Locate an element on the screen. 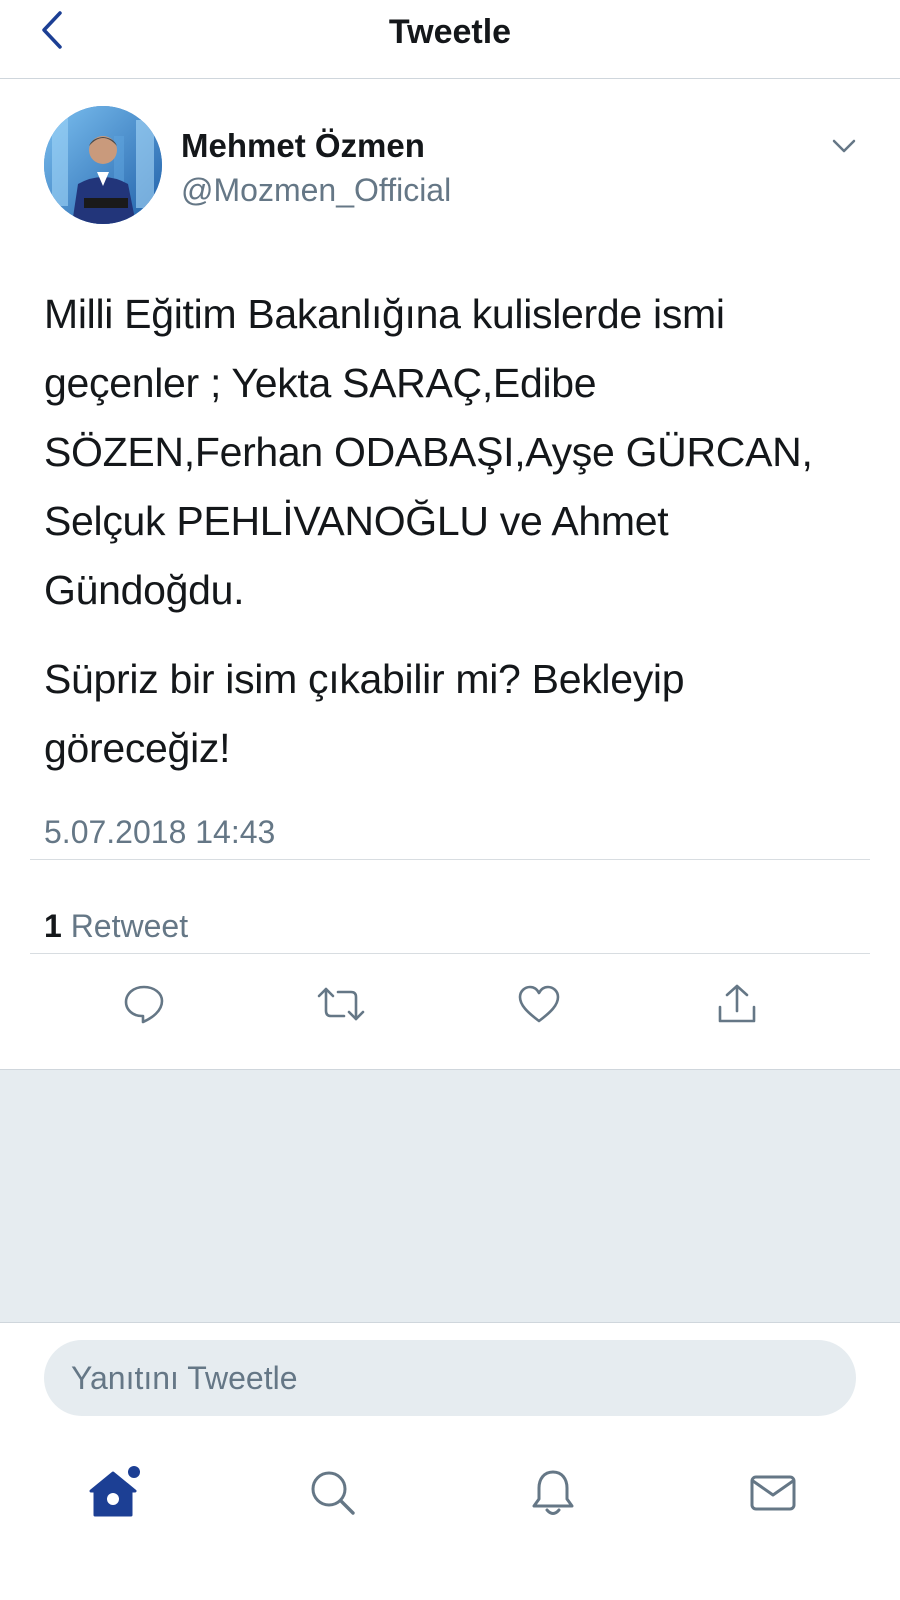 The height and width of the screenshot is (1600, 900). author-name: Mehmet Özmen is located at coordinates (303, 146).